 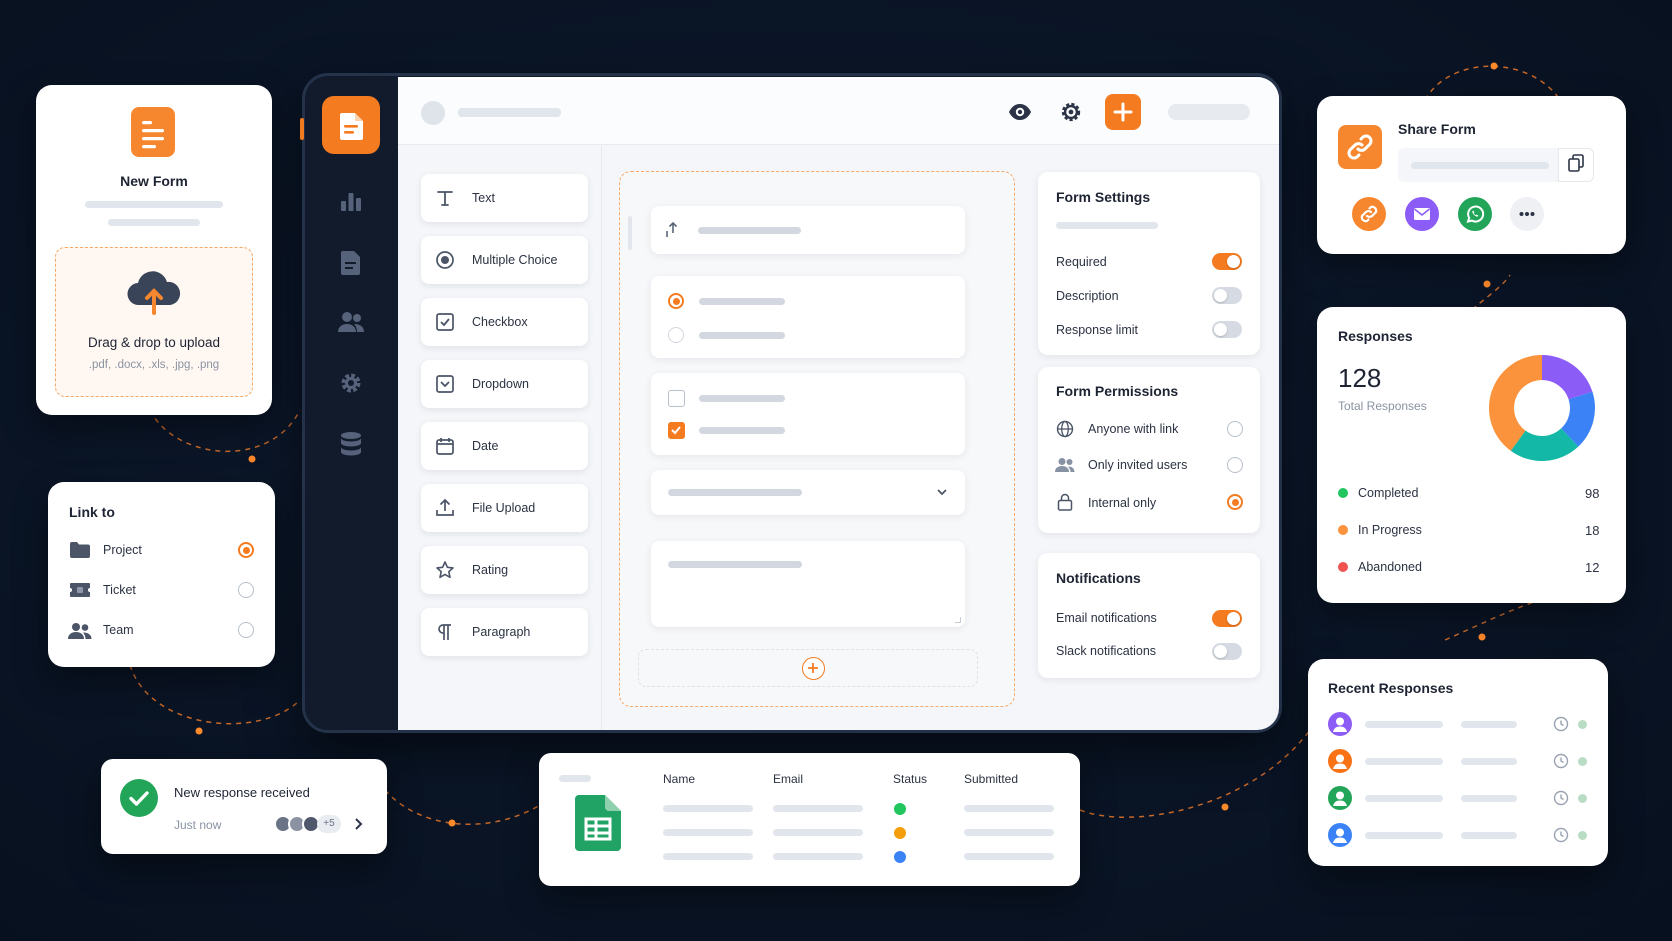 I want to click on whatsapp-icon, so click(x=1475, y=214).